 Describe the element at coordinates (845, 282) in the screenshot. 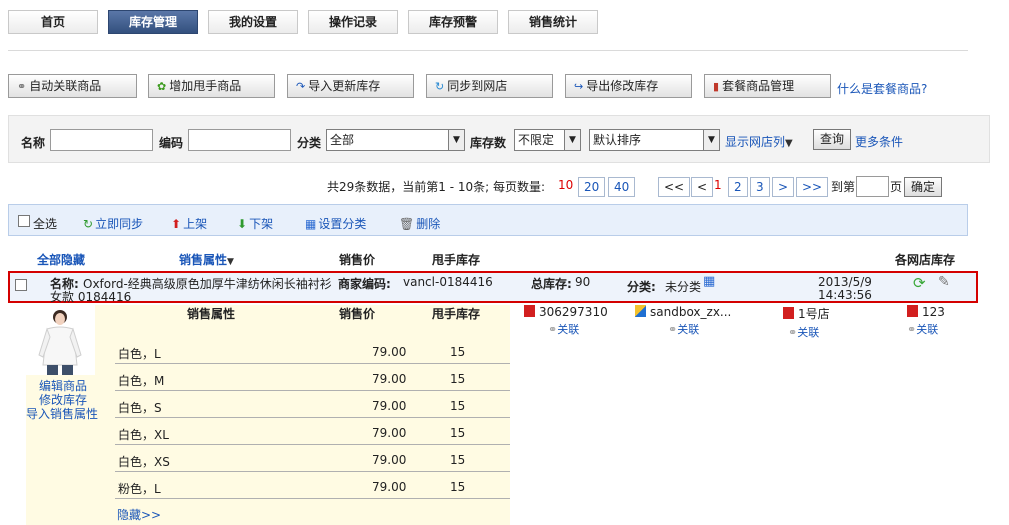

I see `product-date: 2013/5/9` at that location.